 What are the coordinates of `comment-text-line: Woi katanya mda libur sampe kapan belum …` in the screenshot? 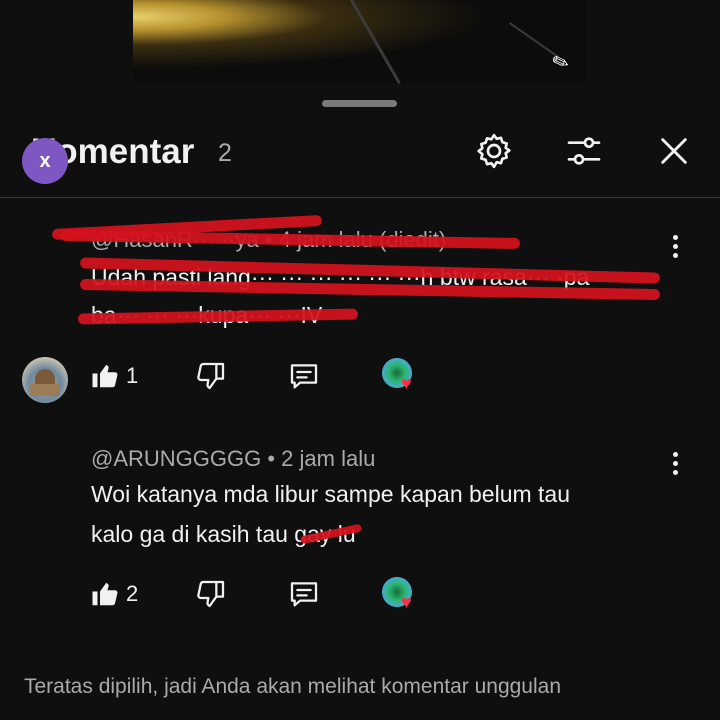 It's located at (331, 494).